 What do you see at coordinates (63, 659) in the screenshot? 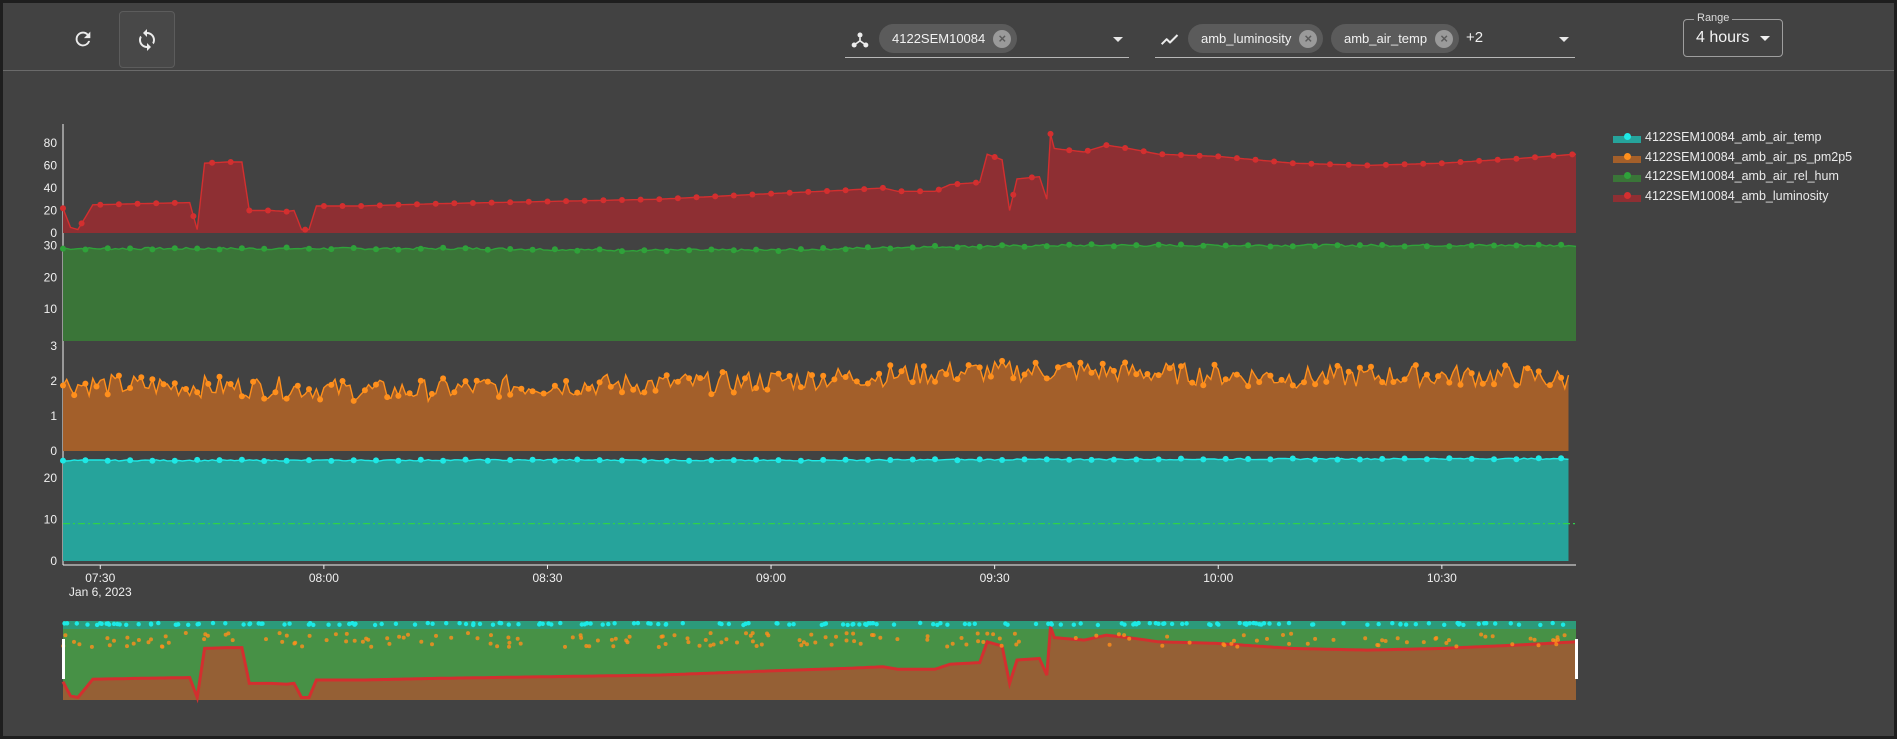
I see `range-handle-left` at bounding box center [63, 659].